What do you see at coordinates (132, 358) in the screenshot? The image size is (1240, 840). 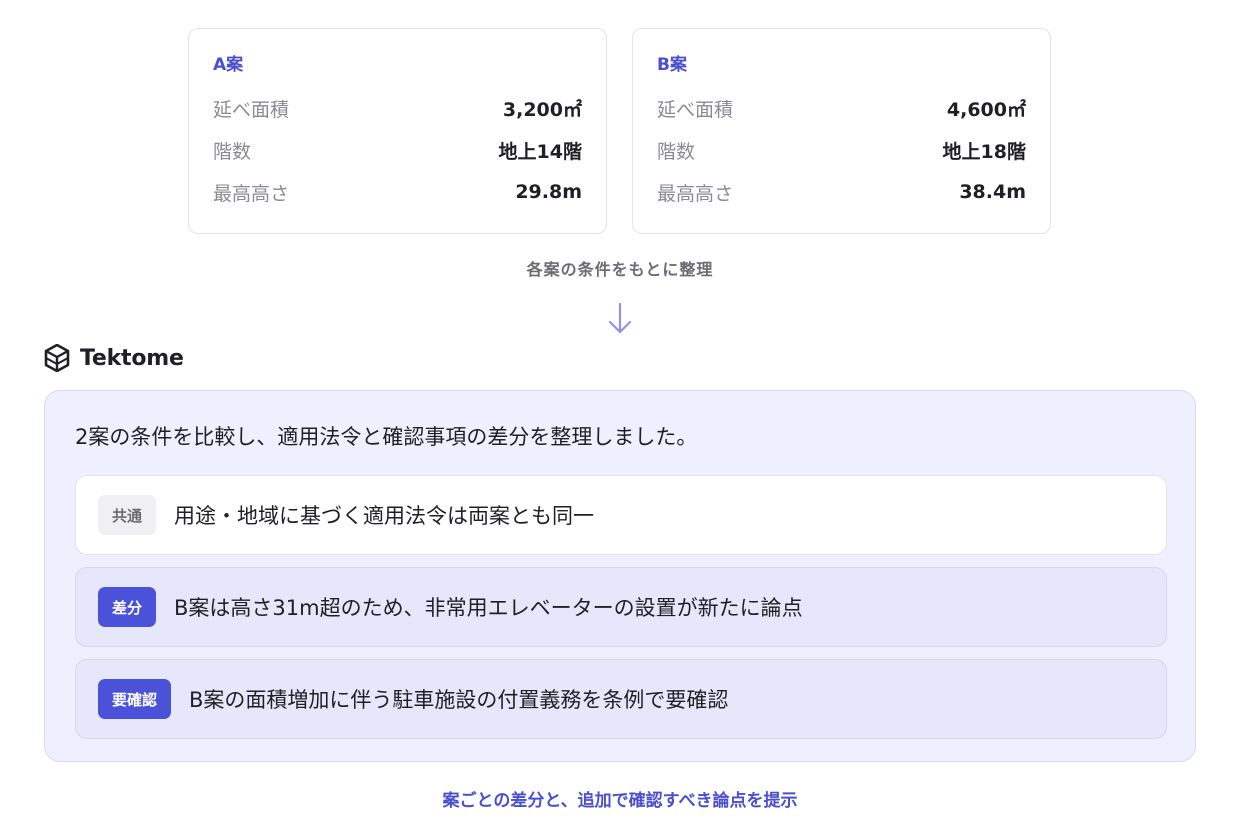 I see `brand-name: Tektome` at bounding box center [132, 358].